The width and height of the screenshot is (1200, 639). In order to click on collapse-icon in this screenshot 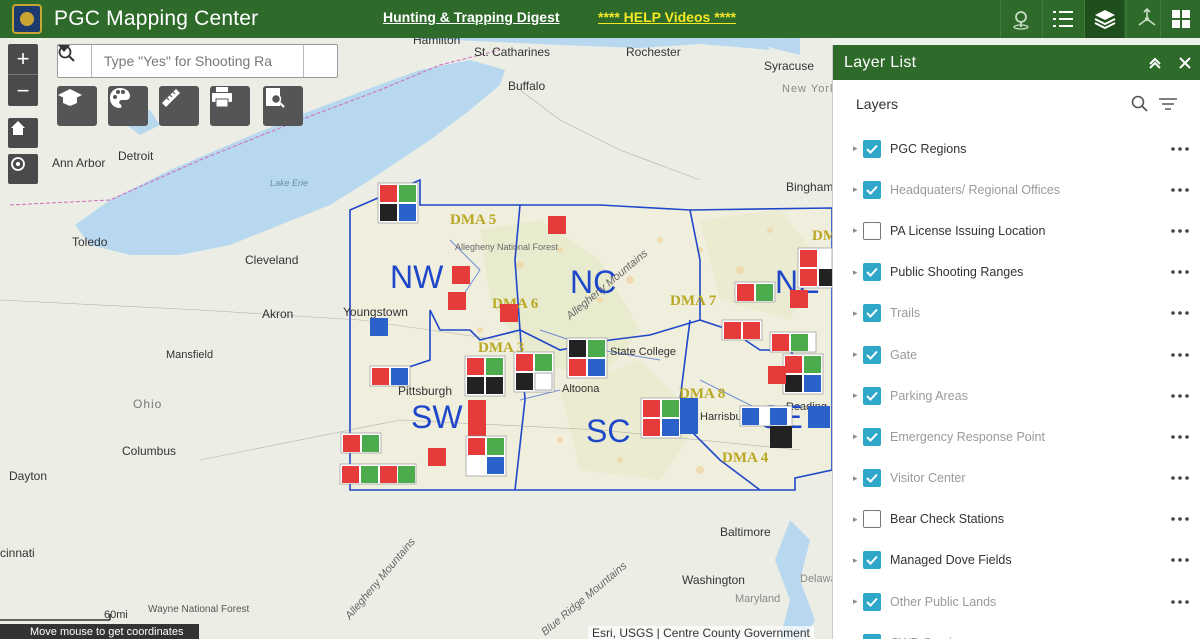, I will do `click(1155, 63)`.